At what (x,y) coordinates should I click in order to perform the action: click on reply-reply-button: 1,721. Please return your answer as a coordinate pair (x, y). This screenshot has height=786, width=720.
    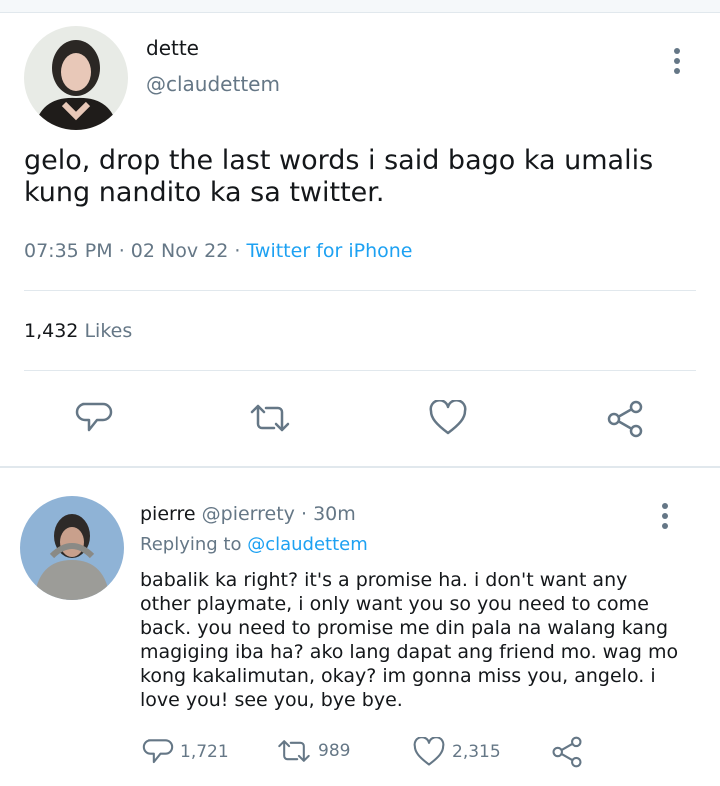
    Looking at the image, I should click on (185, 752).